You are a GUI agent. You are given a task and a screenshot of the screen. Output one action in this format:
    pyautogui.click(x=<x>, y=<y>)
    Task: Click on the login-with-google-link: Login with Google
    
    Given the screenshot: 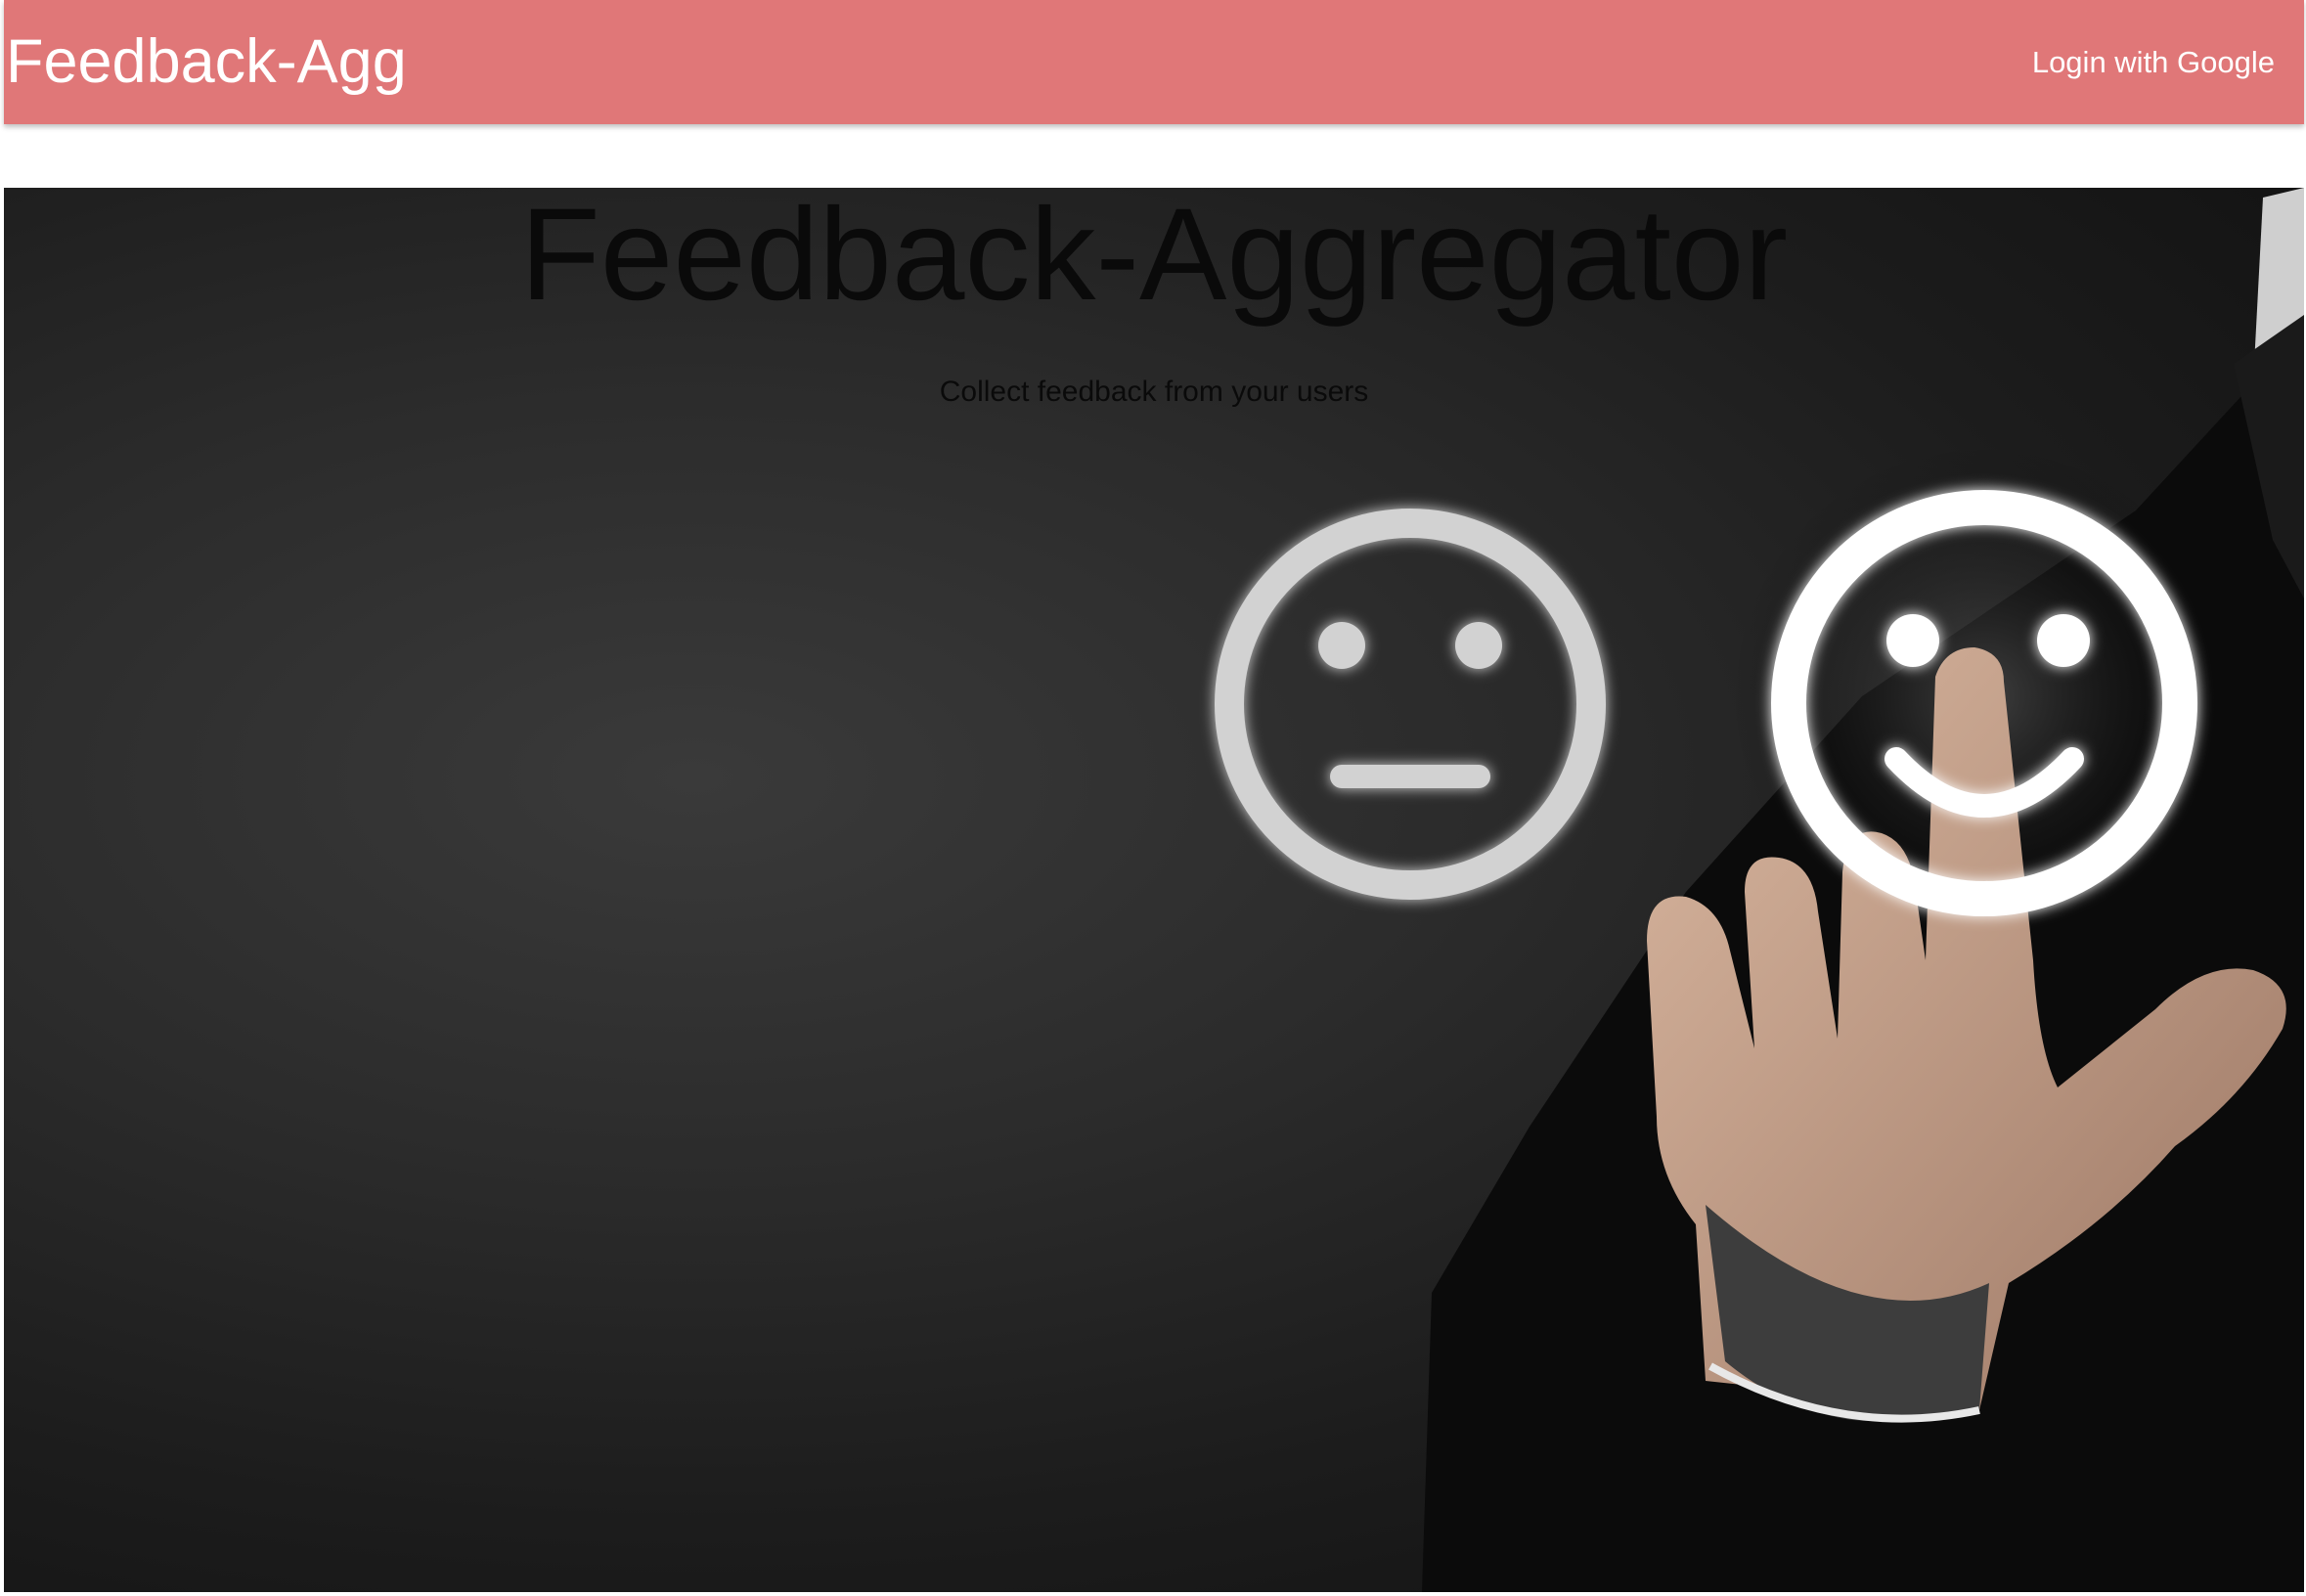 What is the action you would take?
    pyautogui.click(x=2153, y=62)
    